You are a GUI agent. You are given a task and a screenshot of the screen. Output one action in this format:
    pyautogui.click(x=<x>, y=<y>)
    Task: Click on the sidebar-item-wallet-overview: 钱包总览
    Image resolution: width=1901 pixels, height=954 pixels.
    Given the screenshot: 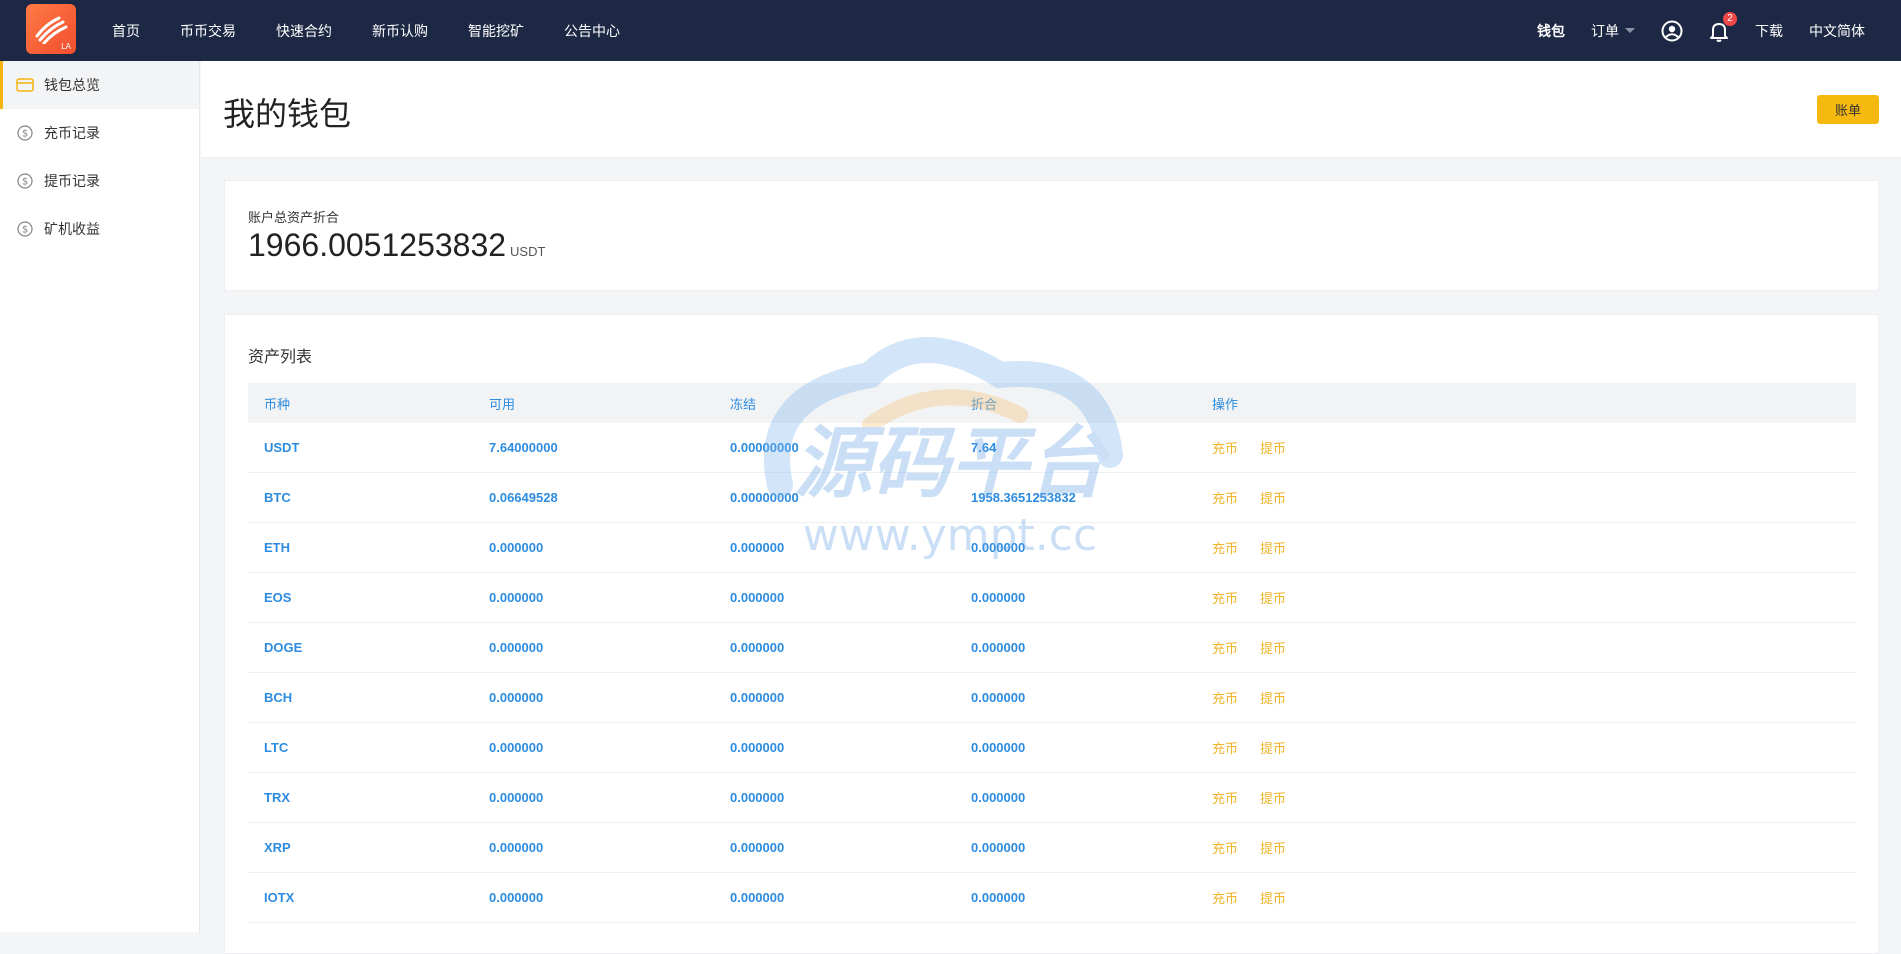 What is the action you would take?
    pyautogui.click(x=99, y=85)
    